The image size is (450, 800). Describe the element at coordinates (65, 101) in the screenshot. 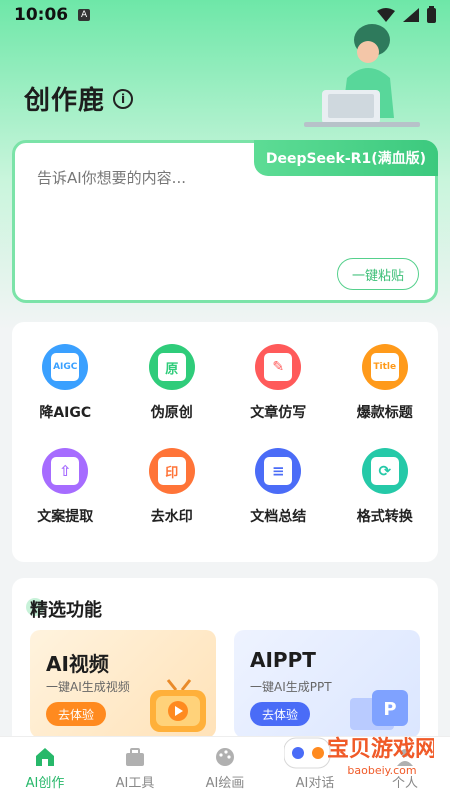

I see `page-title: 创作鹿` at that location.